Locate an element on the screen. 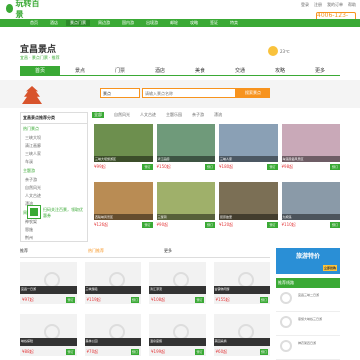 The image size is (360, 360). recommend-card: 峡谷探险 ¥88起 预订 is located at coordinates (48, 335).